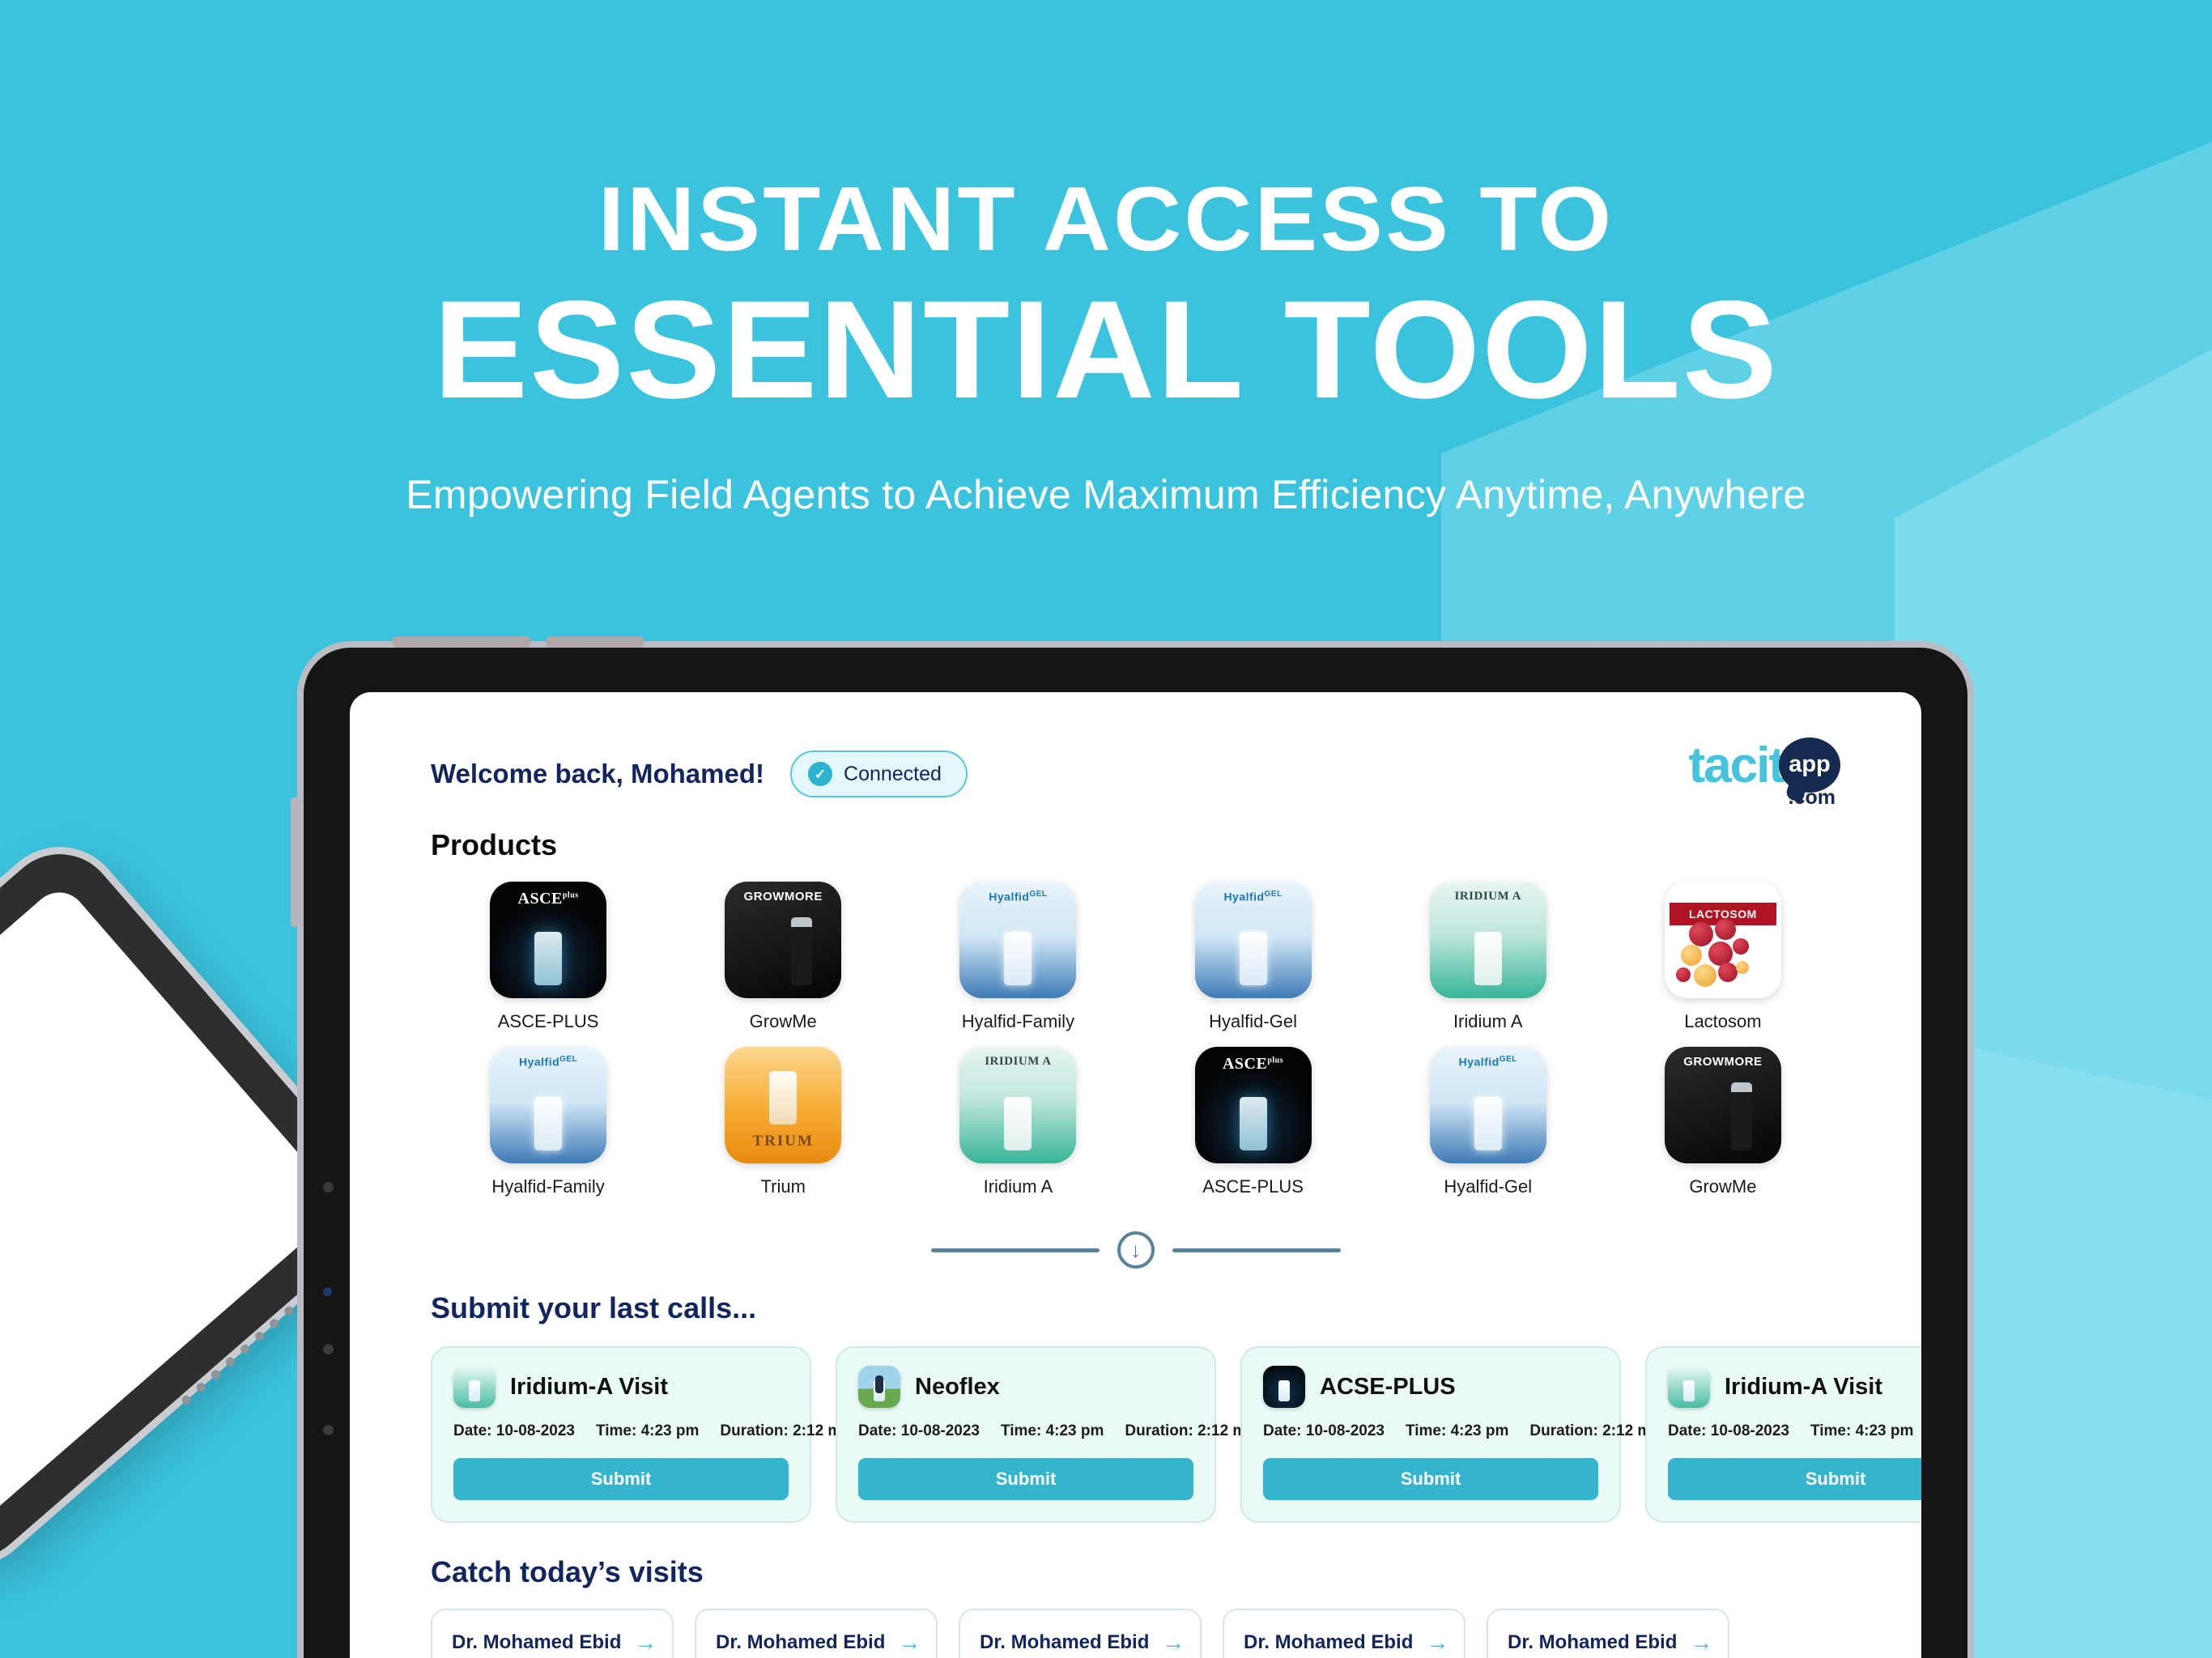 Image resolution: width=2212 pixels, height=1658 pixels. I want to click on check-circle-icon: ✓, so click(820, 774).